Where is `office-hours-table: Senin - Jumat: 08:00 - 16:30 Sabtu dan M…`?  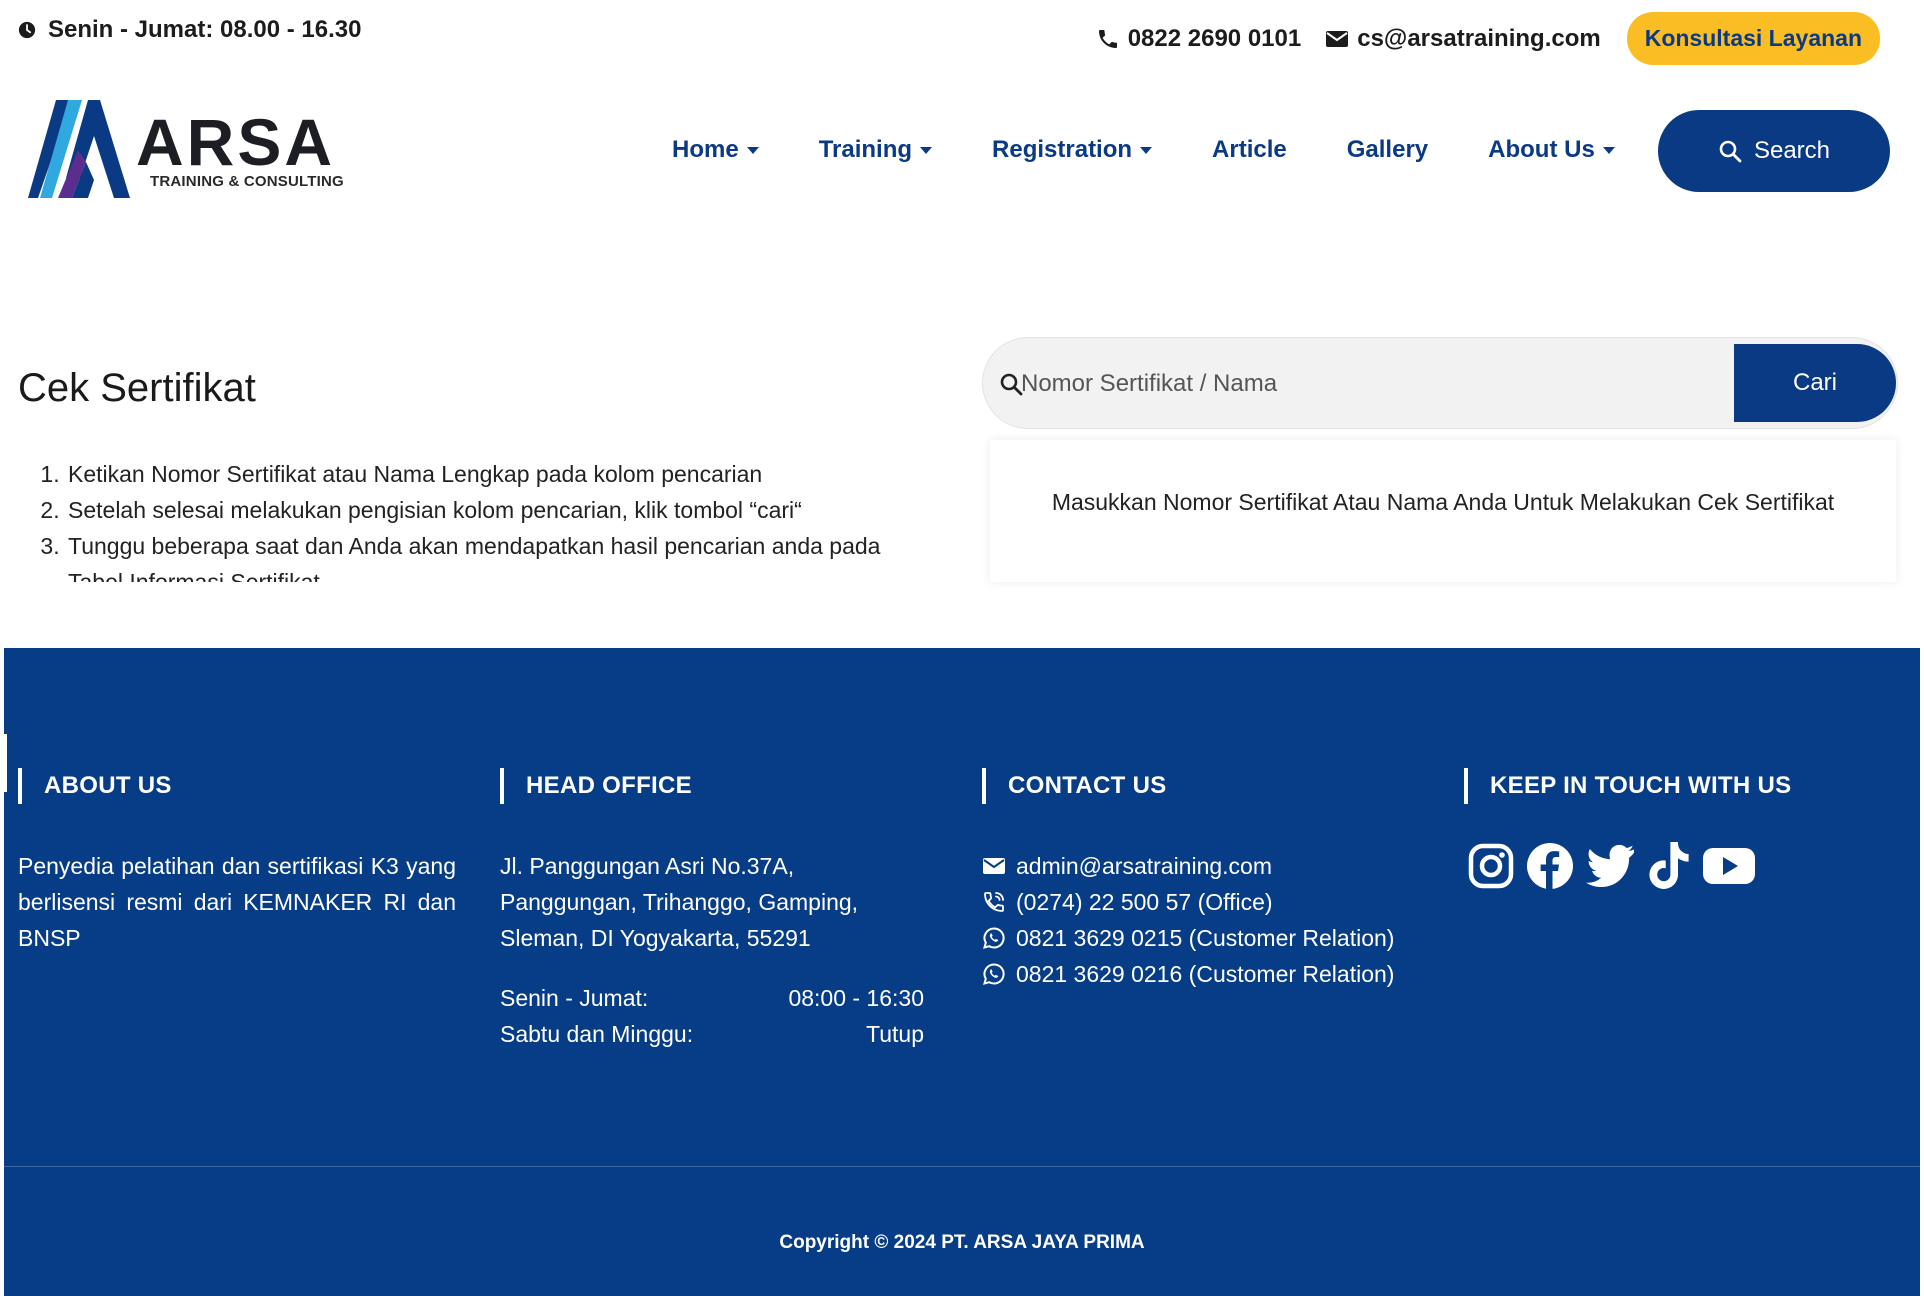
office-hours-table: Senin - Jumat: 08:00 - 16:30 Sabtu dan M… is located at coordinates (720, 1016).